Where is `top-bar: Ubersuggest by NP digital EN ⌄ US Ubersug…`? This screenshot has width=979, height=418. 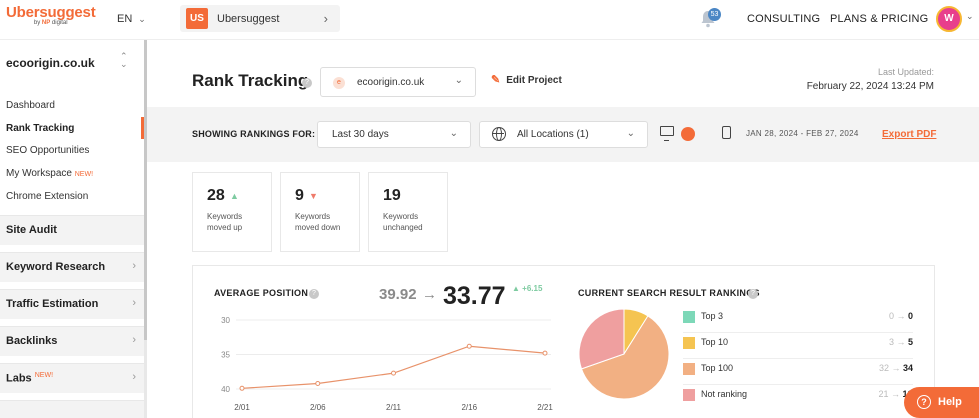
top-bar: Ubersuggest by NP digital EN ⌄ US Ubersug… is located at coordinates (489, 20).